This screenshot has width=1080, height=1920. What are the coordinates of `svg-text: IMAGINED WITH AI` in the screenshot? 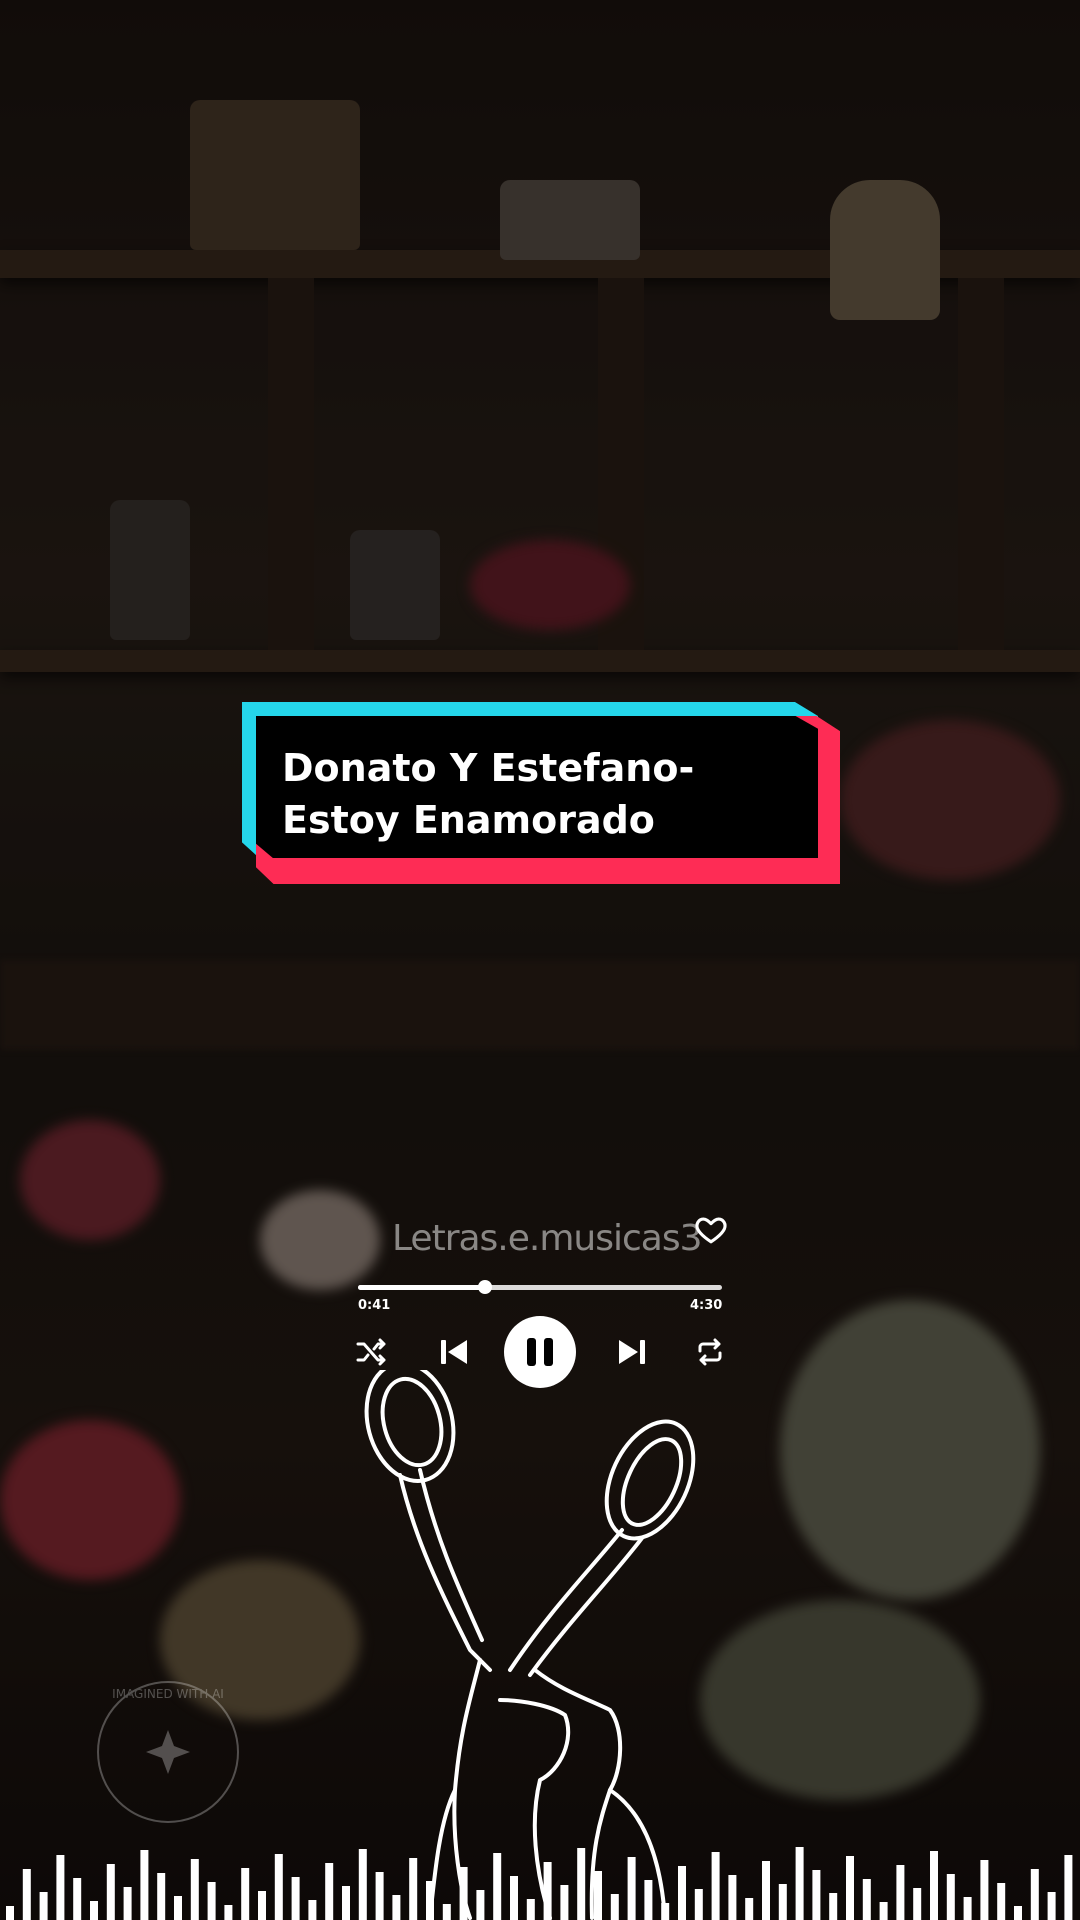 It's located at (168, 1694).